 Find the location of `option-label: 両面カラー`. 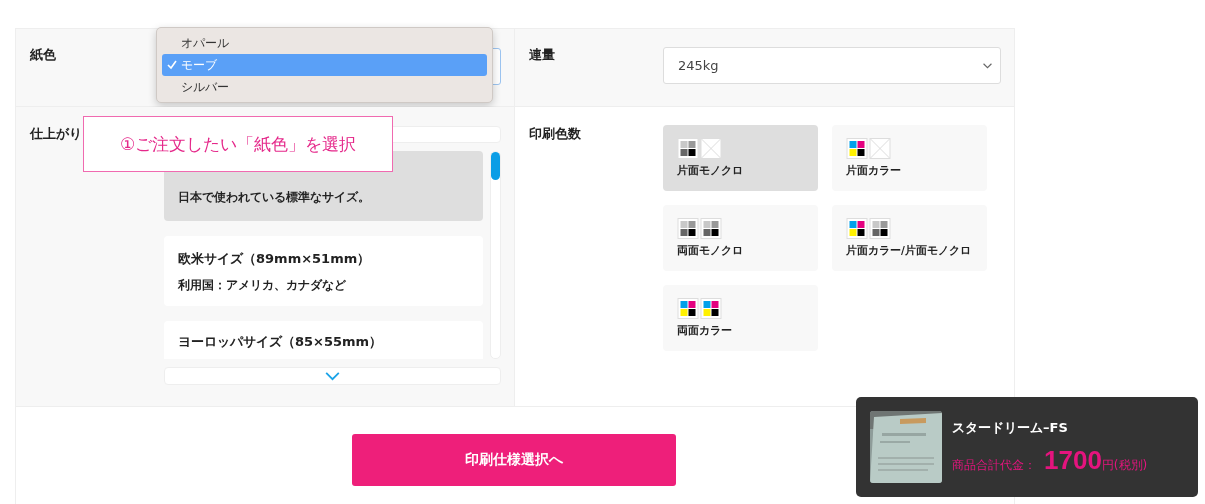

option-label: 両面カラー is located at coordinates (705, 331).